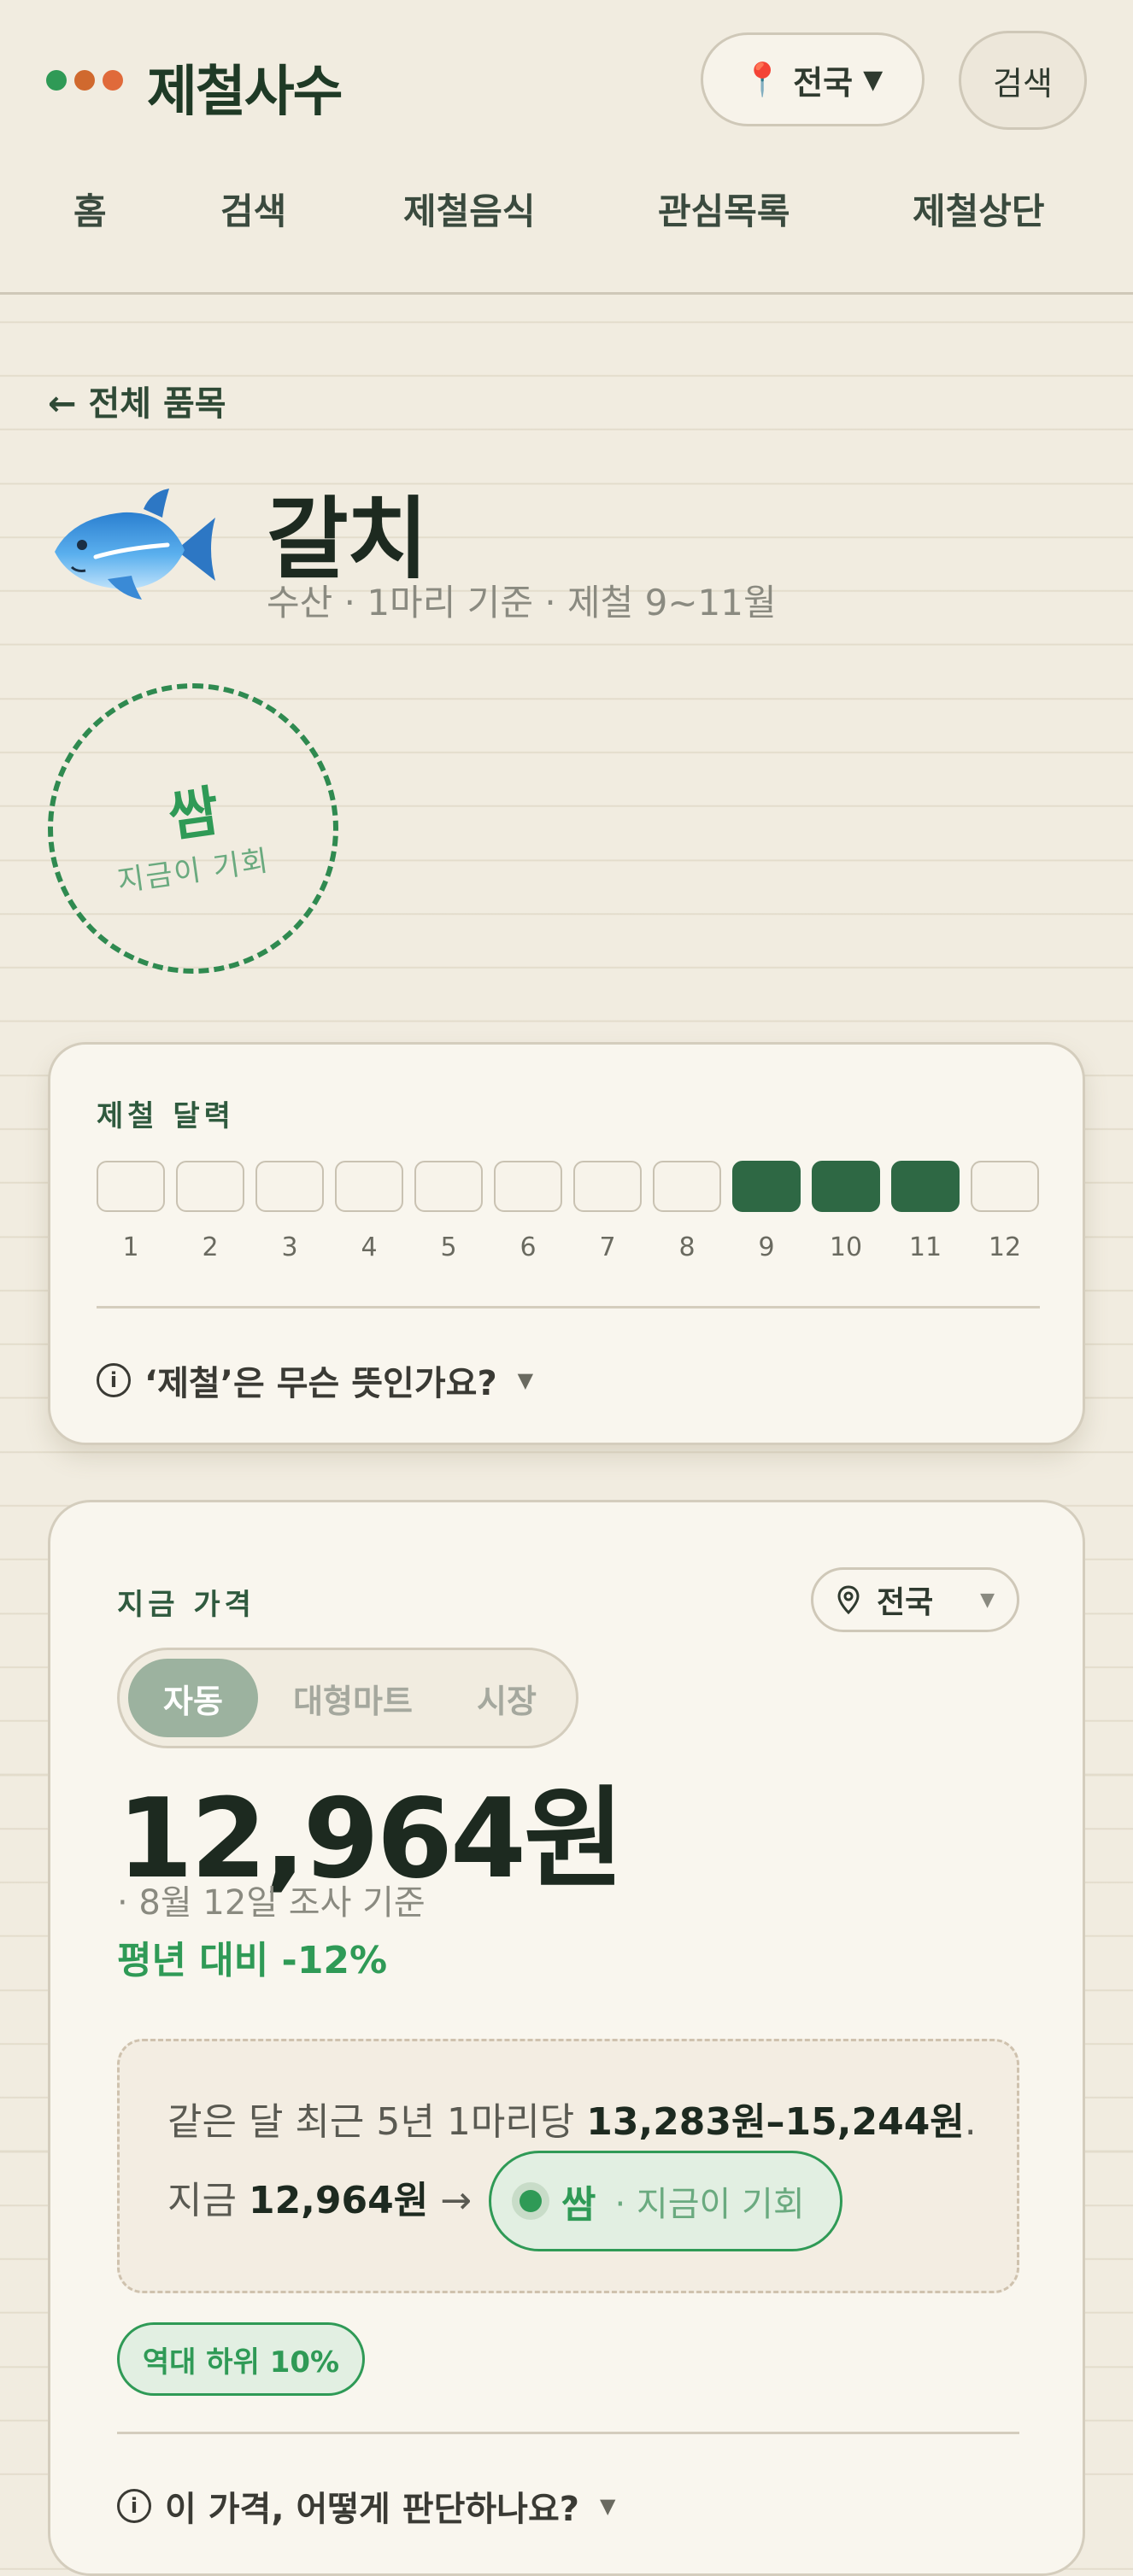 The width and height of the screenshot is (1133, 2576). What do you see at coordinates (353, 1698) in the screenshot?
I see `tab-large-mart: 대형마트` at bounding box center [353, 1698].